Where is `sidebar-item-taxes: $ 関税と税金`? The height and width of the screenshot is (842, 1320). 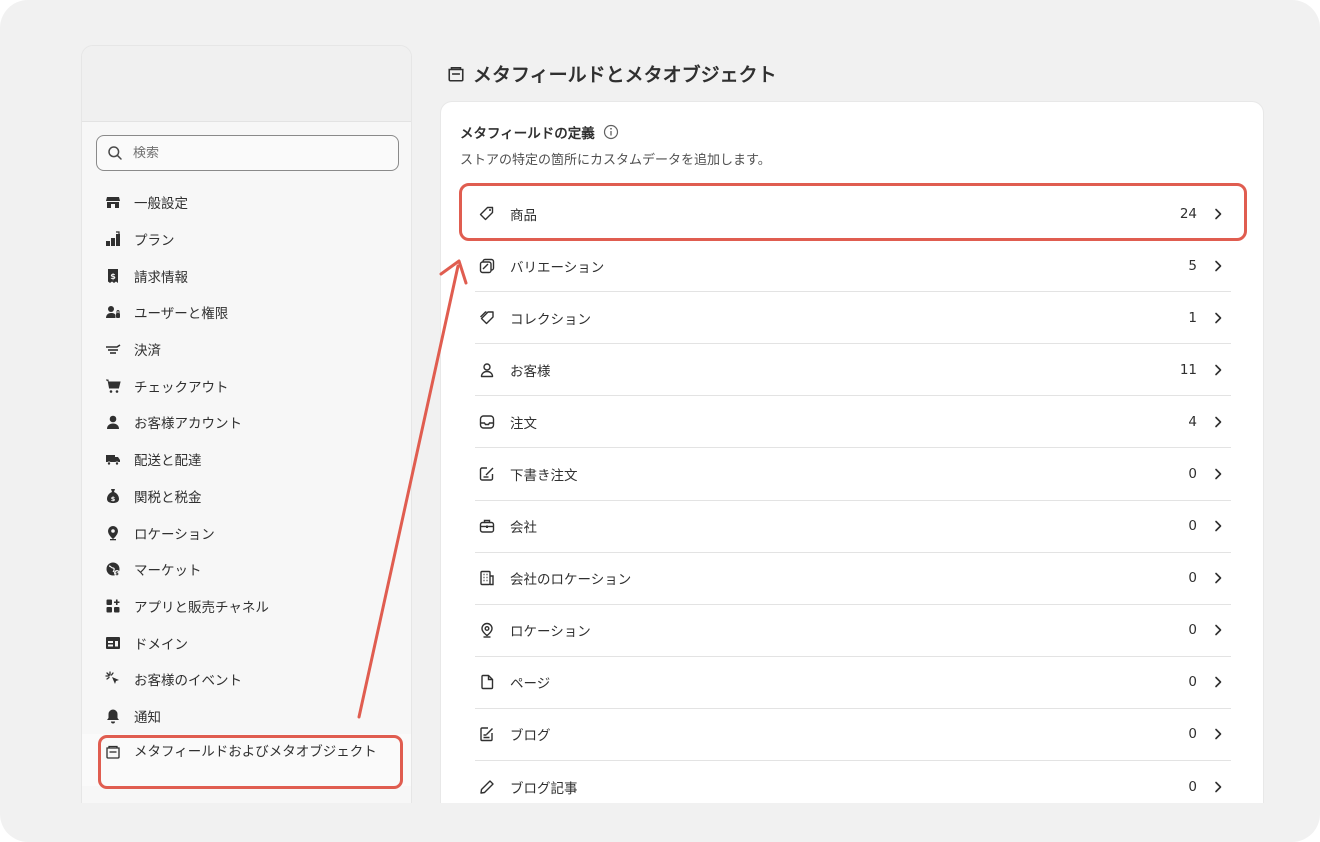
sidebar-item-taxes: $ 関税と税金 is located at coordinates (246, 496).